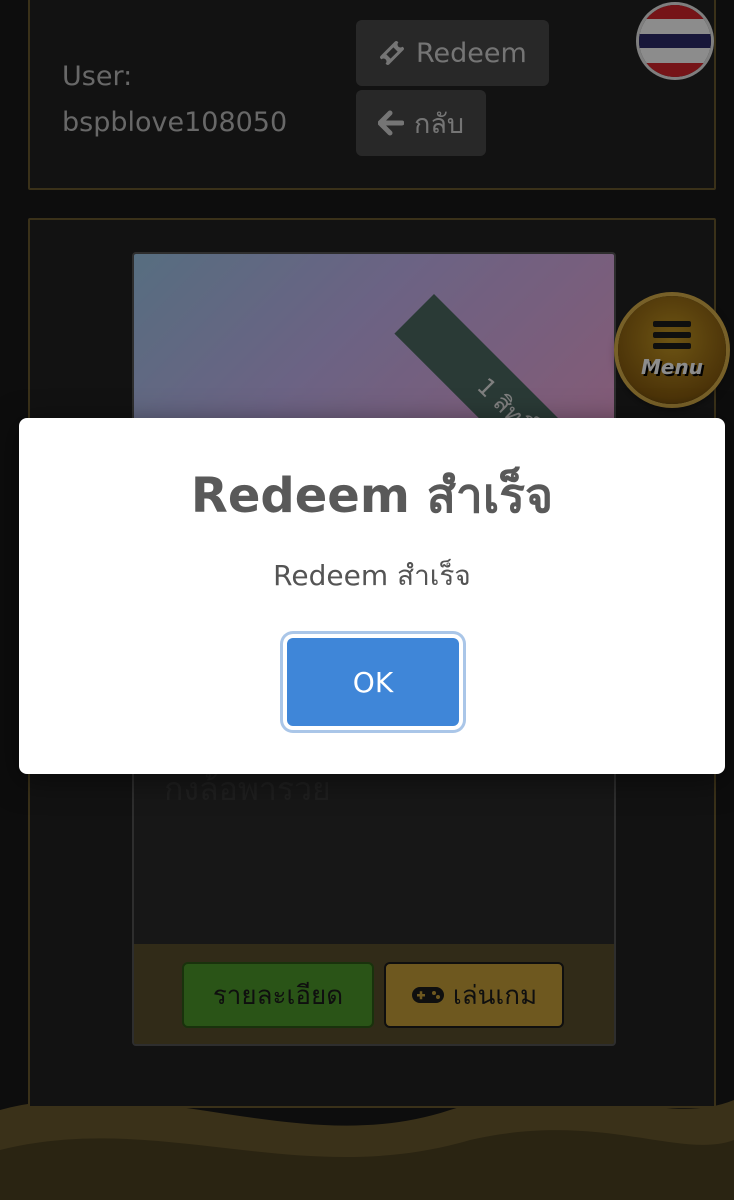 The height and width of the screenshot is (1200, 734). I want to click on dialog-title: Redeem สำเร็จ, so click(372, 496).